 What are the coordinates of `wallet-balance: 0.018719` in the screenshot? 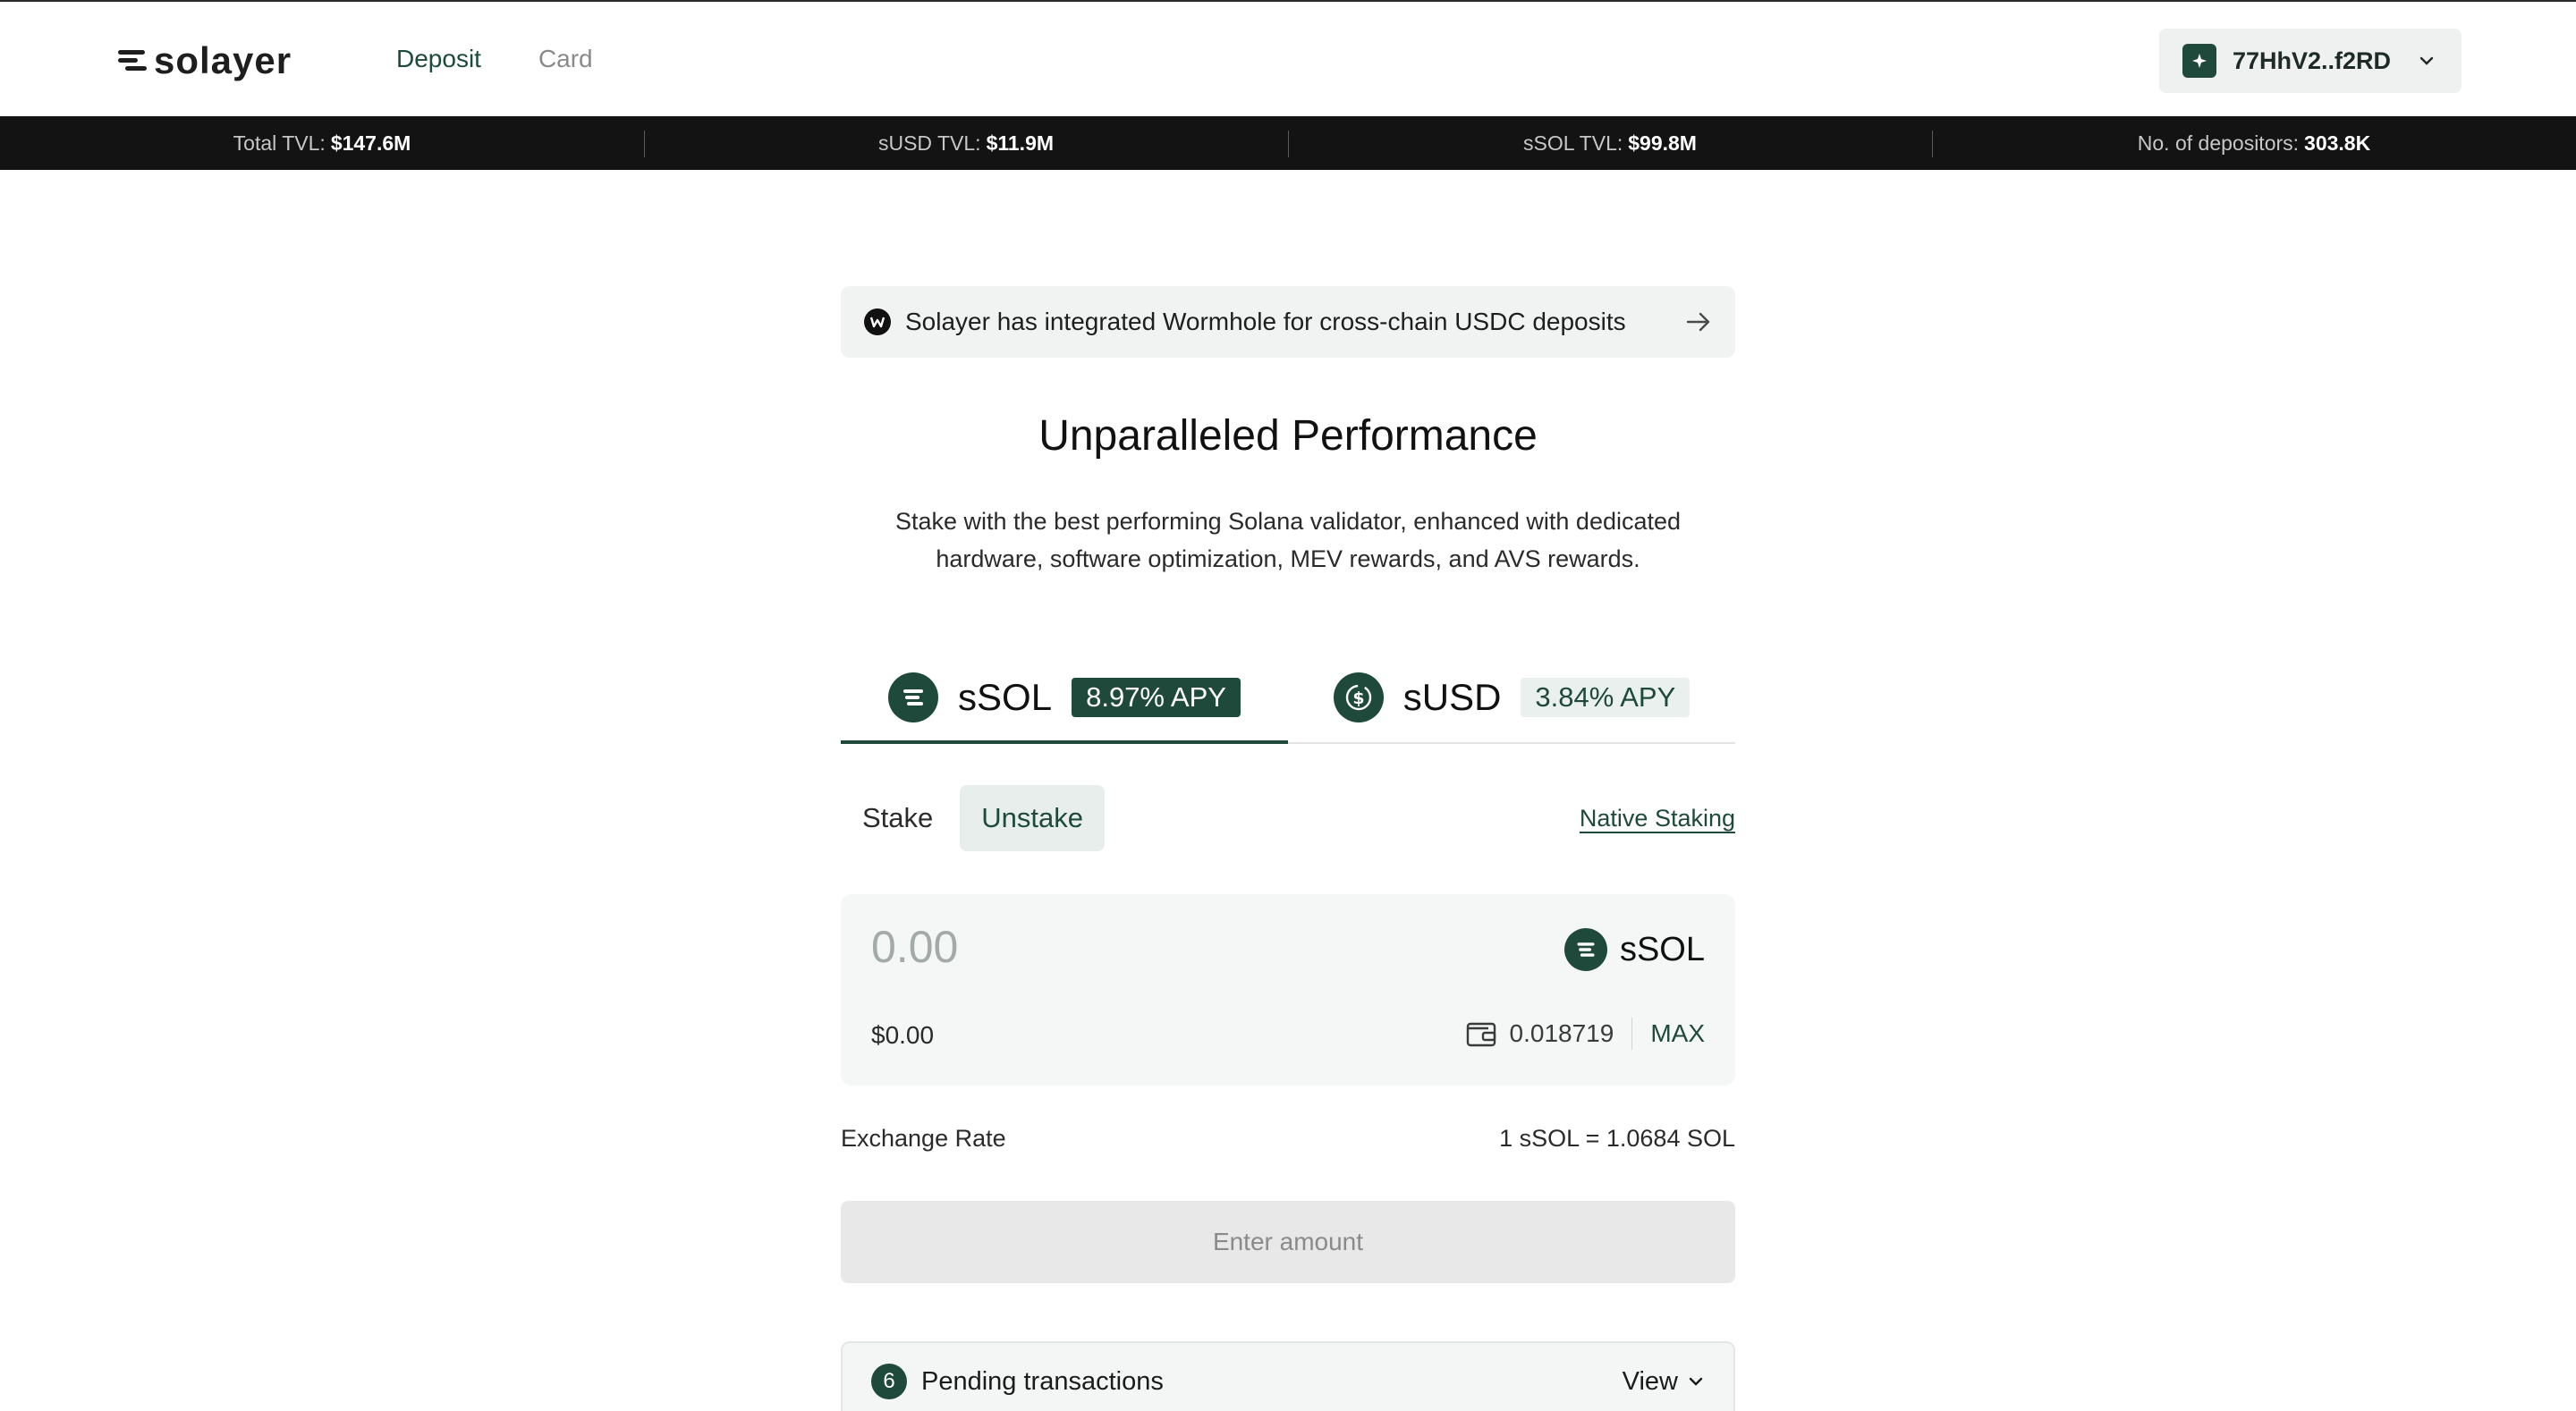 It's located at (1561, 1033).